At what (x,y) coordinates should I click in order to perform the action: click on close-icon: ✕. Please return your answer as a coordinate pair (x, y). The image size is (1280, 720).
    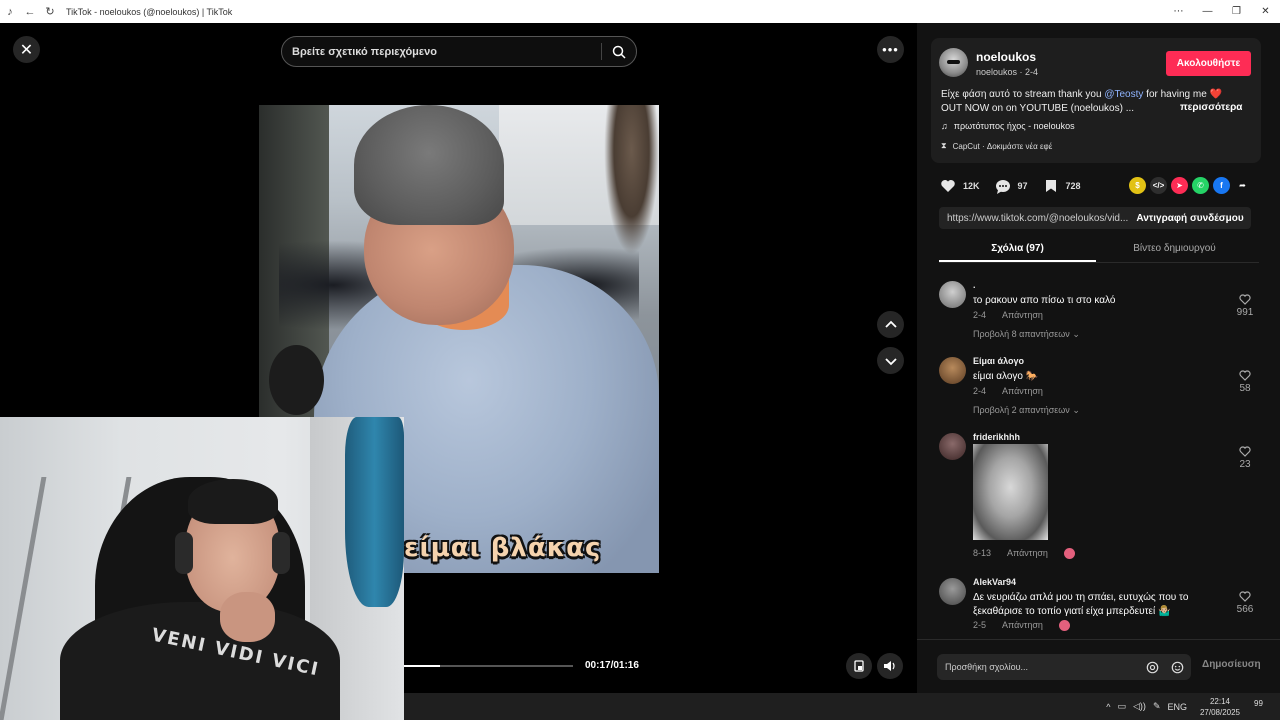
    Looking at the image, I should click on (26, 50).